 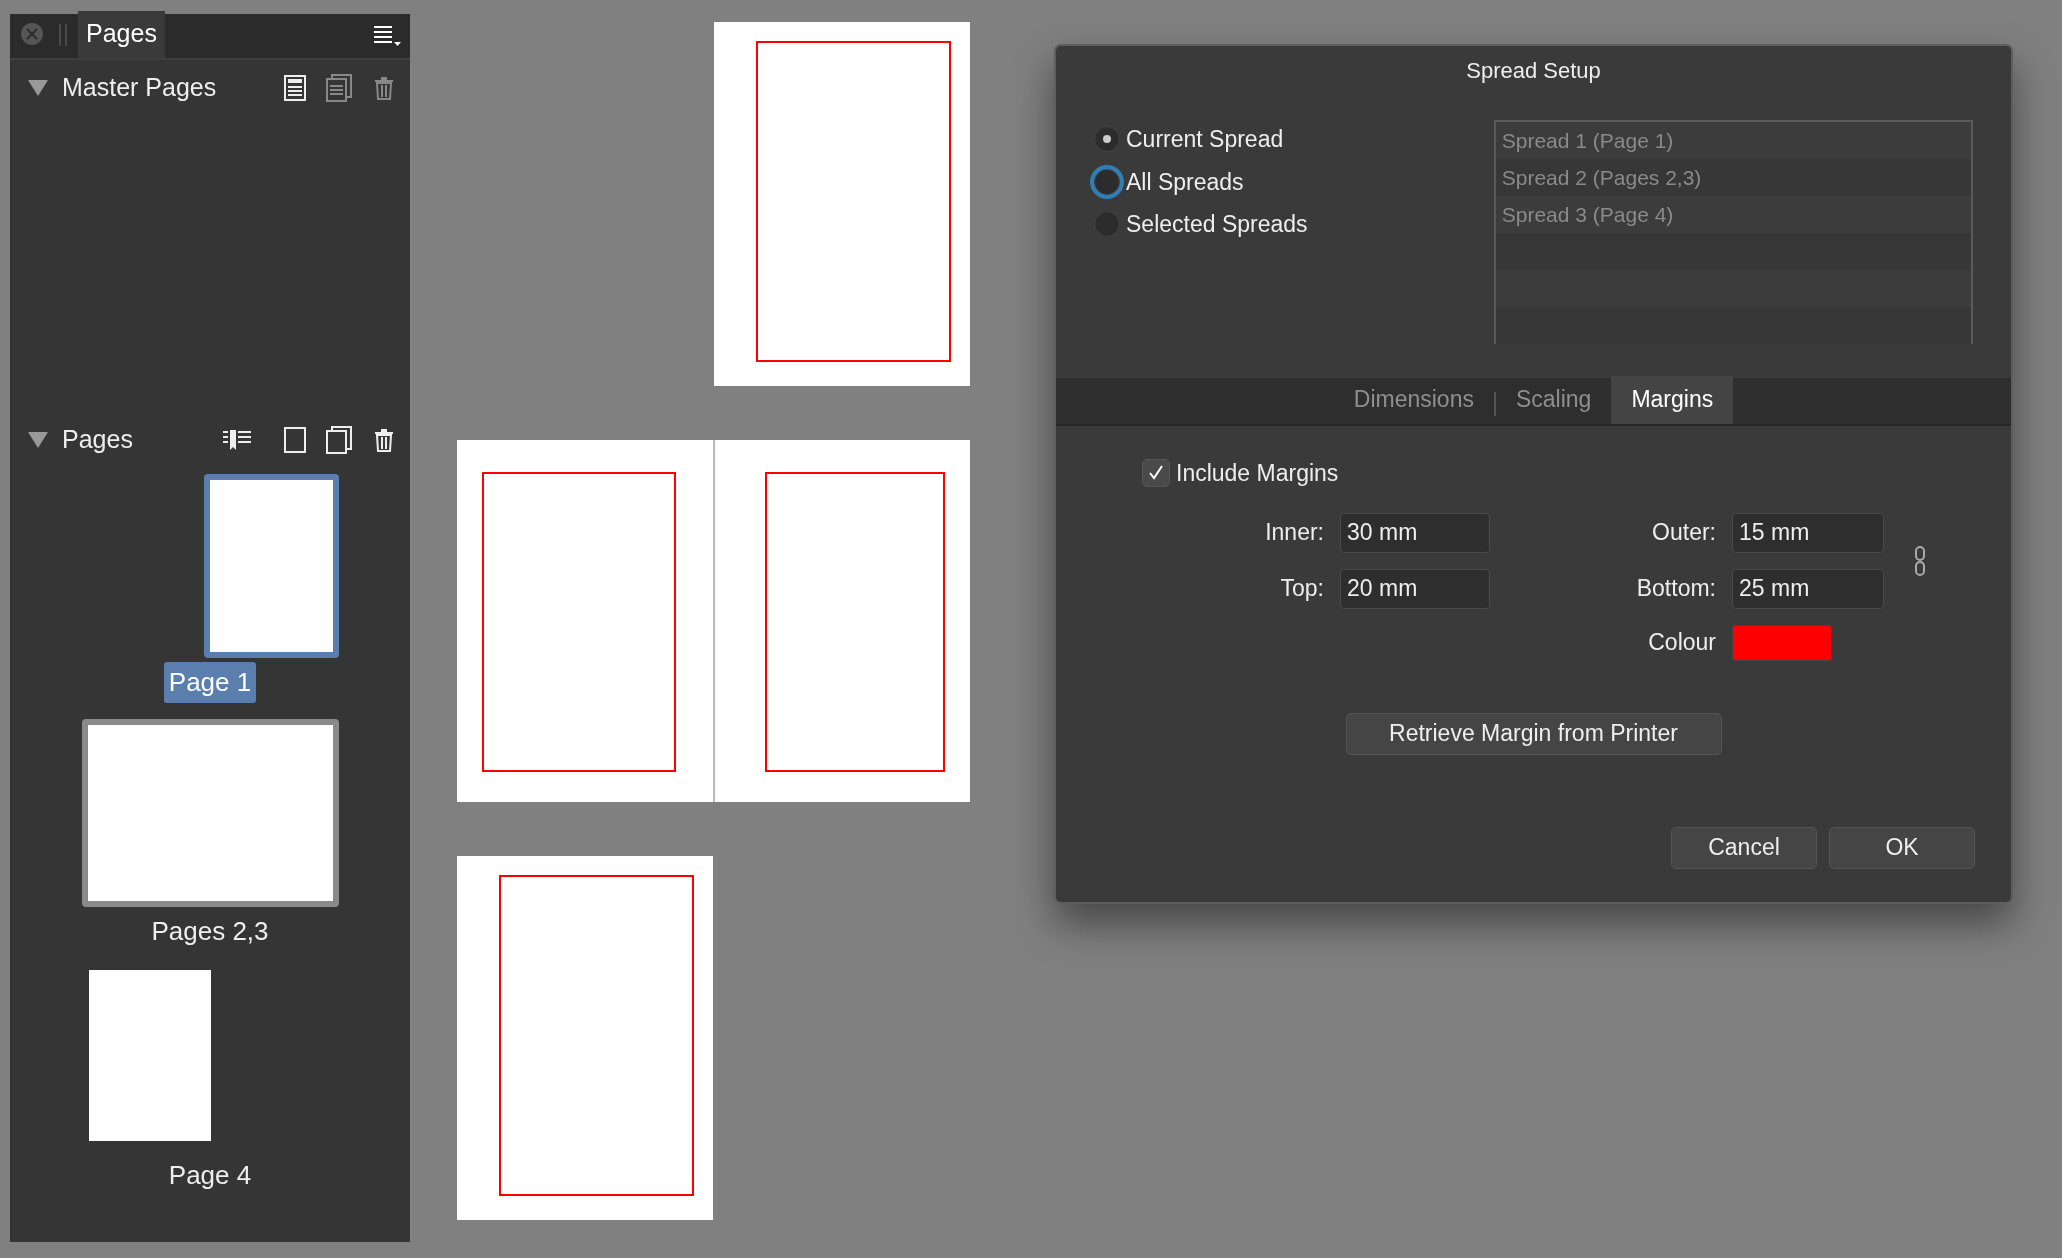 What do you see at coordinates (1185, 181) in the screenshot?
I see `radio-label: All Spreads` at bounding box center [1185, 181].